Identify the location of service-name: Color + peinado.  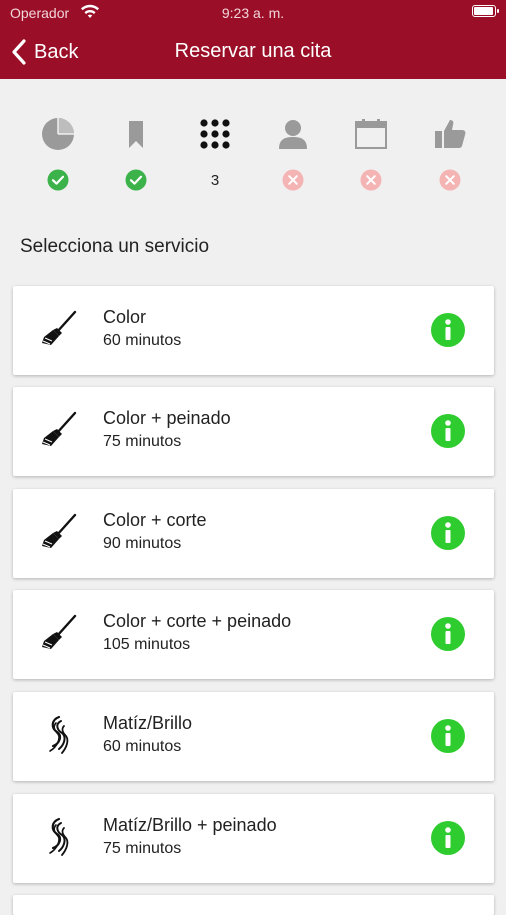
(167, 418).